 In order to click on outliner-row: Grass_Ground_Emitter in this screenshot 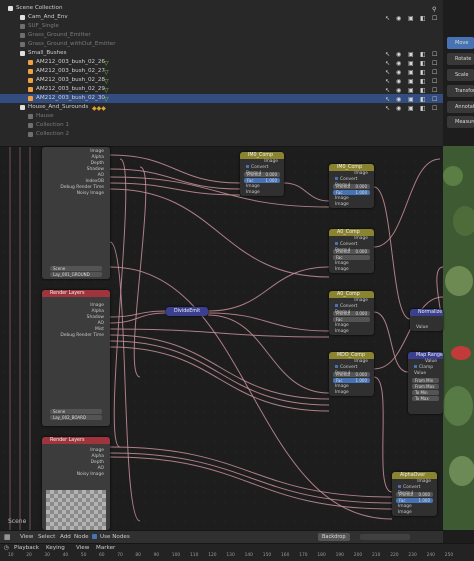, I will do `click(221, 35)`.